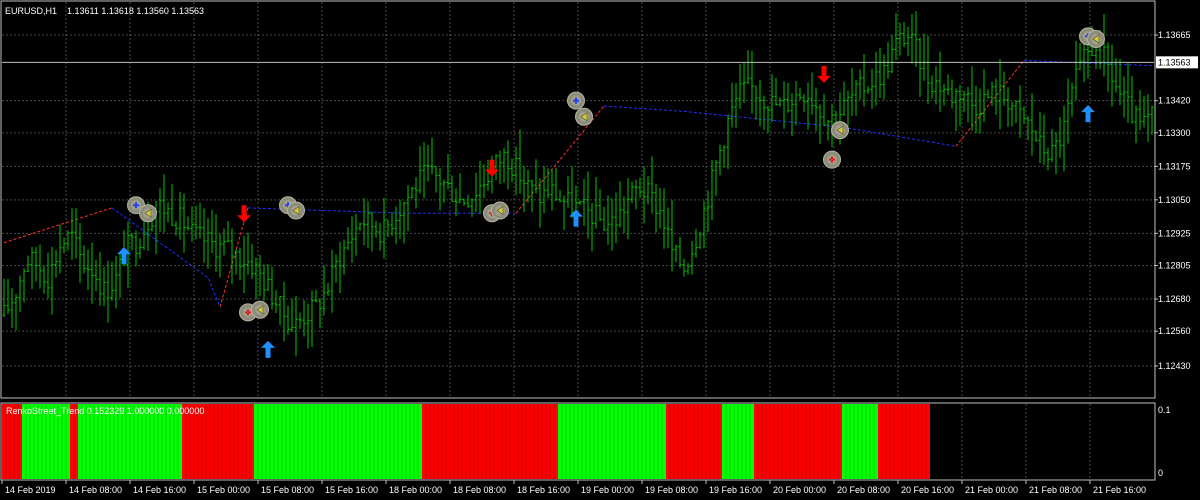  What do you see at coordinates (1174, 265) in the screenshot?
I see `y-tick-label: 1.12805` at bounding box center [1174, 265].